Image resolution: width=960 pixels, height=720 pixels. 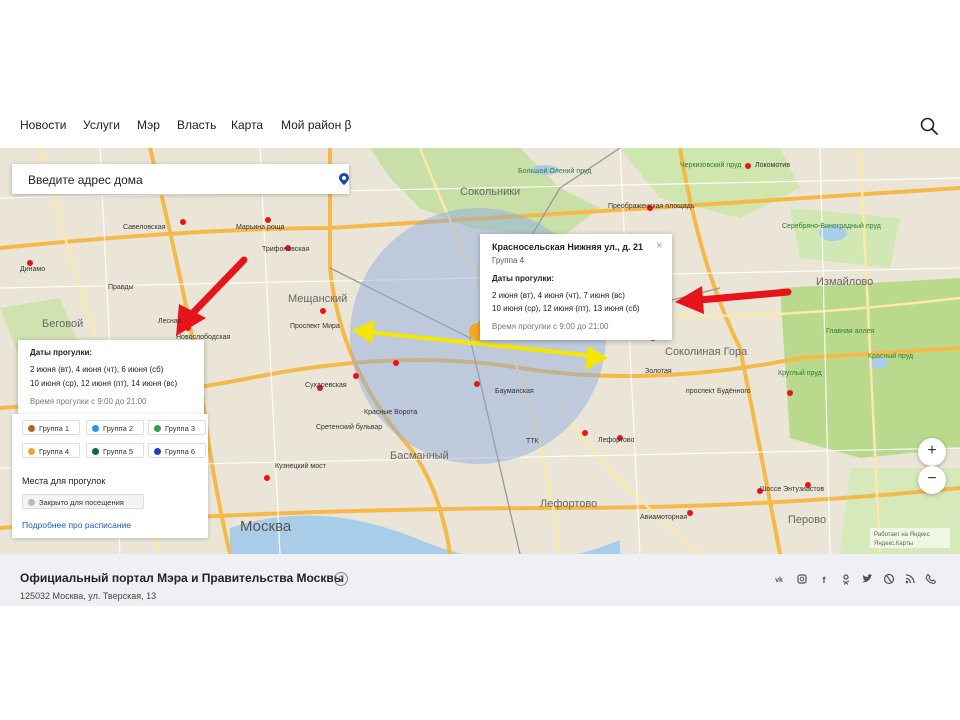 What do you see at coordinates (568, 247) in the screenshot?
I see `popup-address: Красносельская Нижняя ул., д. 21` at bounding box center [568, 247].